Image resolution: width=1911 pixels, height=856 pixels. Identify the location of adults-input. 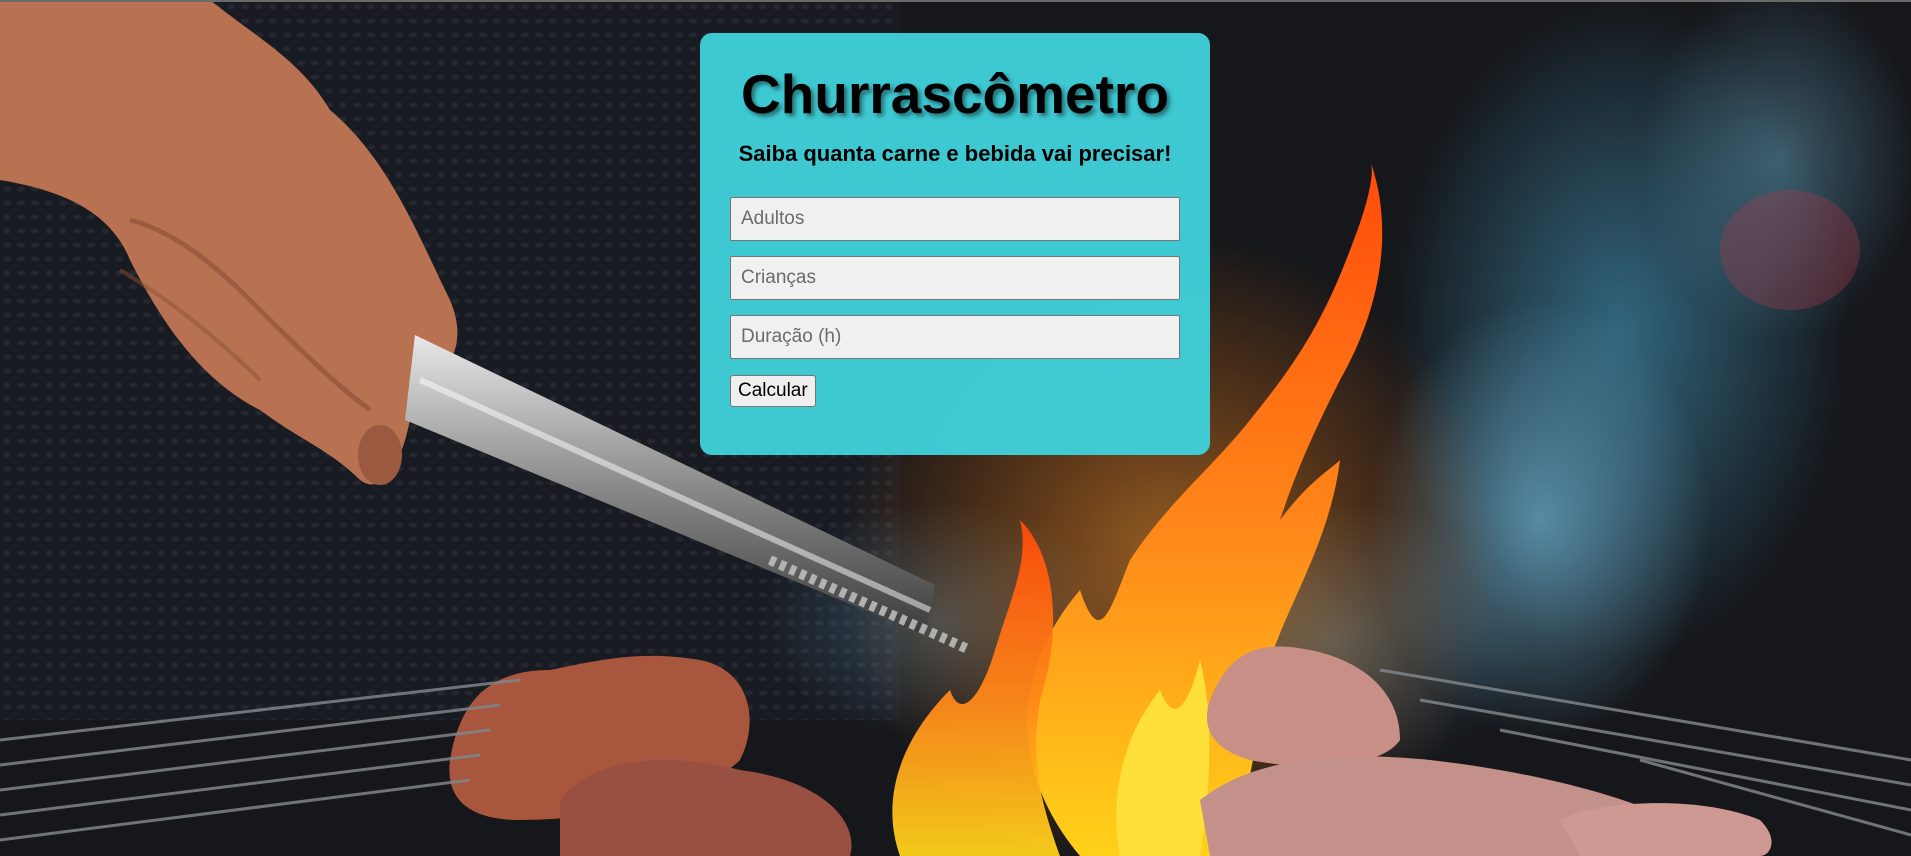
(955, 219).